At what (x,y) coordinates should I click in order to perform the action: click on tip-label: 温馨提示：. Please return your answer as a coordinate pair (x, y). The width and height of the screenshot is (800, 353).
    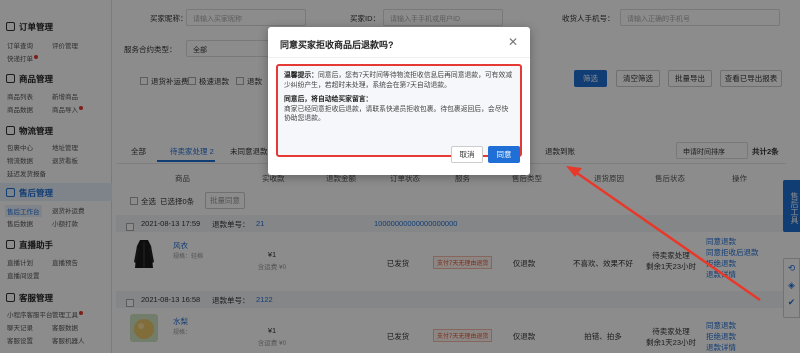
    Looking at the image, I should click on (301, 75).